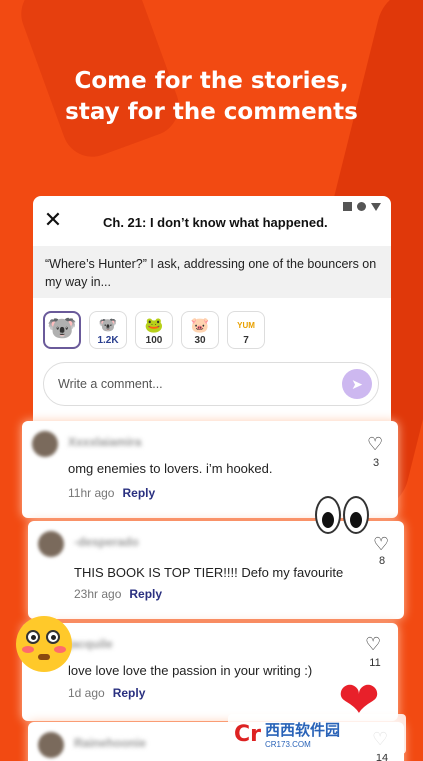 The width and height of the screenshot is (423, 761). I want to click on status-icons, so click(362, 206).